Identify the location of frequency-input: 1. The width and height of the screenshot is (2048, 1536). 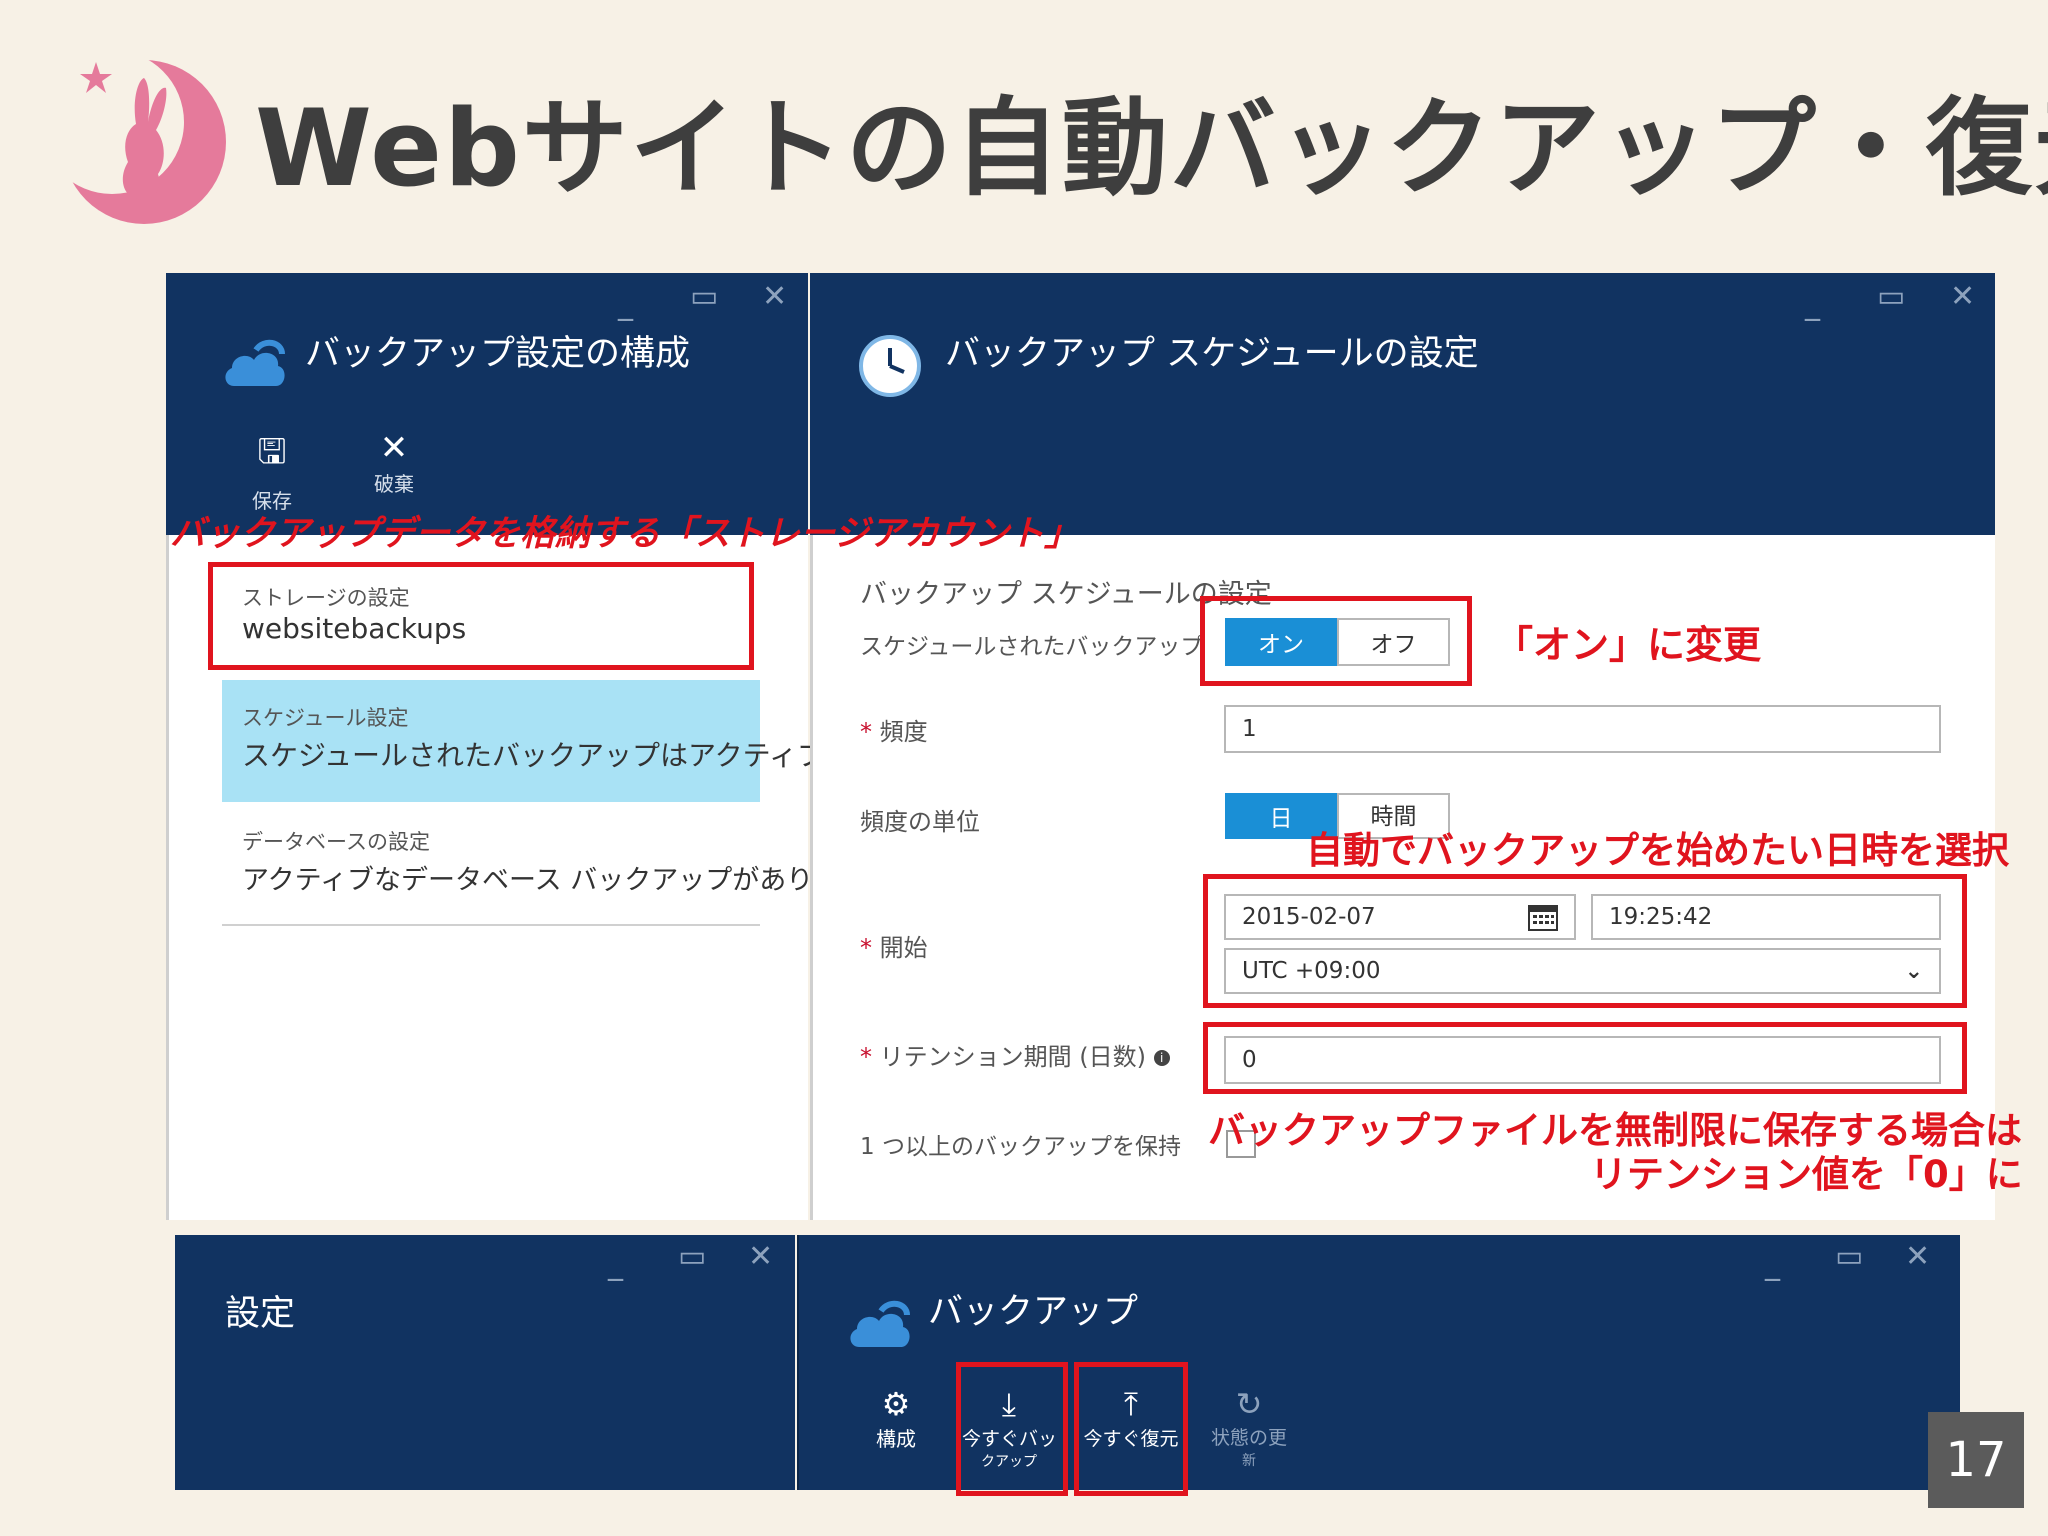
(1582, 729).